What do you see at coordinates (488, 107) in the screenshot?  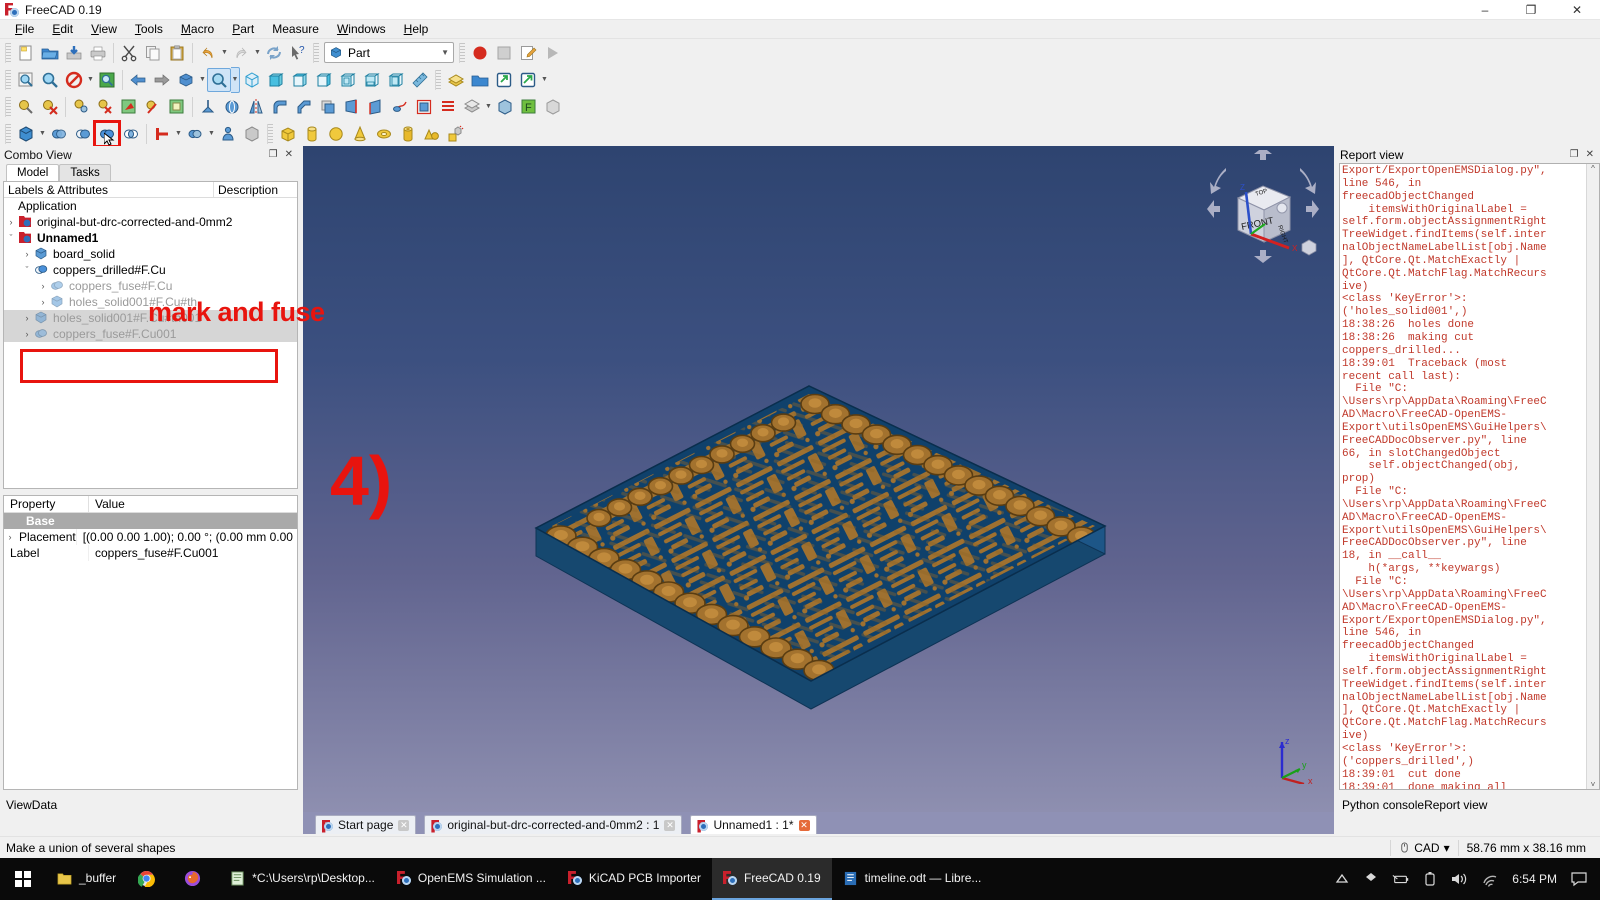 I see `cross-sections-dropdown-icon: ▼` at bounding box center [488, 107].